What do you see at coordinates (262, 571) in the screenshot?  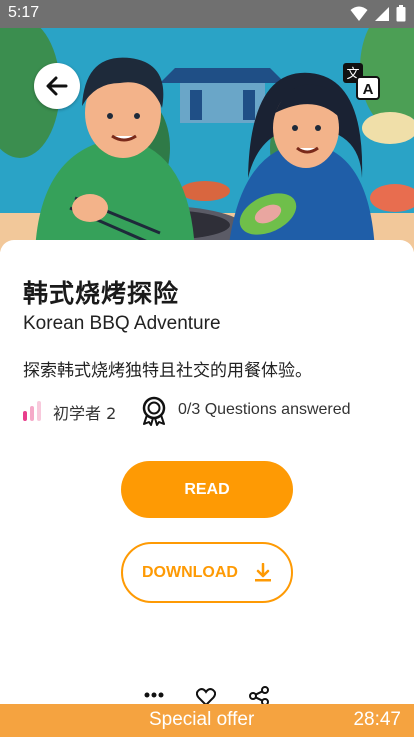 I see `download-icon` at bounding box center [262, 571].